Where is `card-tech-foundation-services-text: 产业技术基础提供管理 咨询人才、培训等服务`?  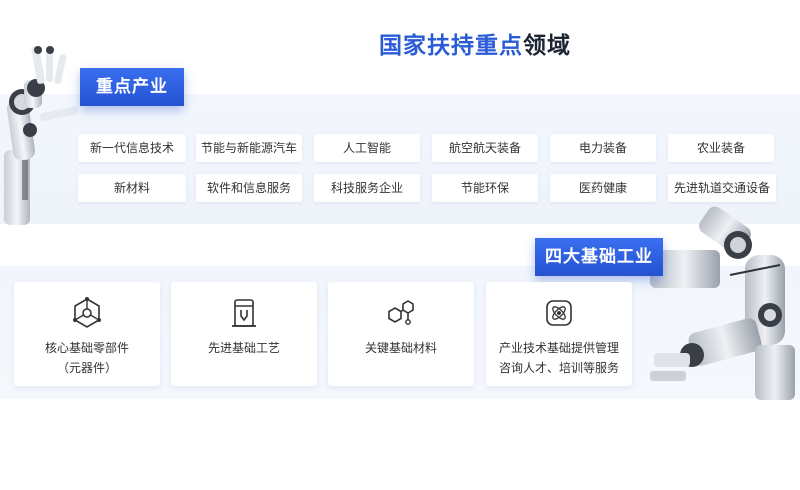 card-tech-foundation-services-text: 产业技术基础提供管理 咨询人才、培训等服务 is located at coordinates (559, 358).